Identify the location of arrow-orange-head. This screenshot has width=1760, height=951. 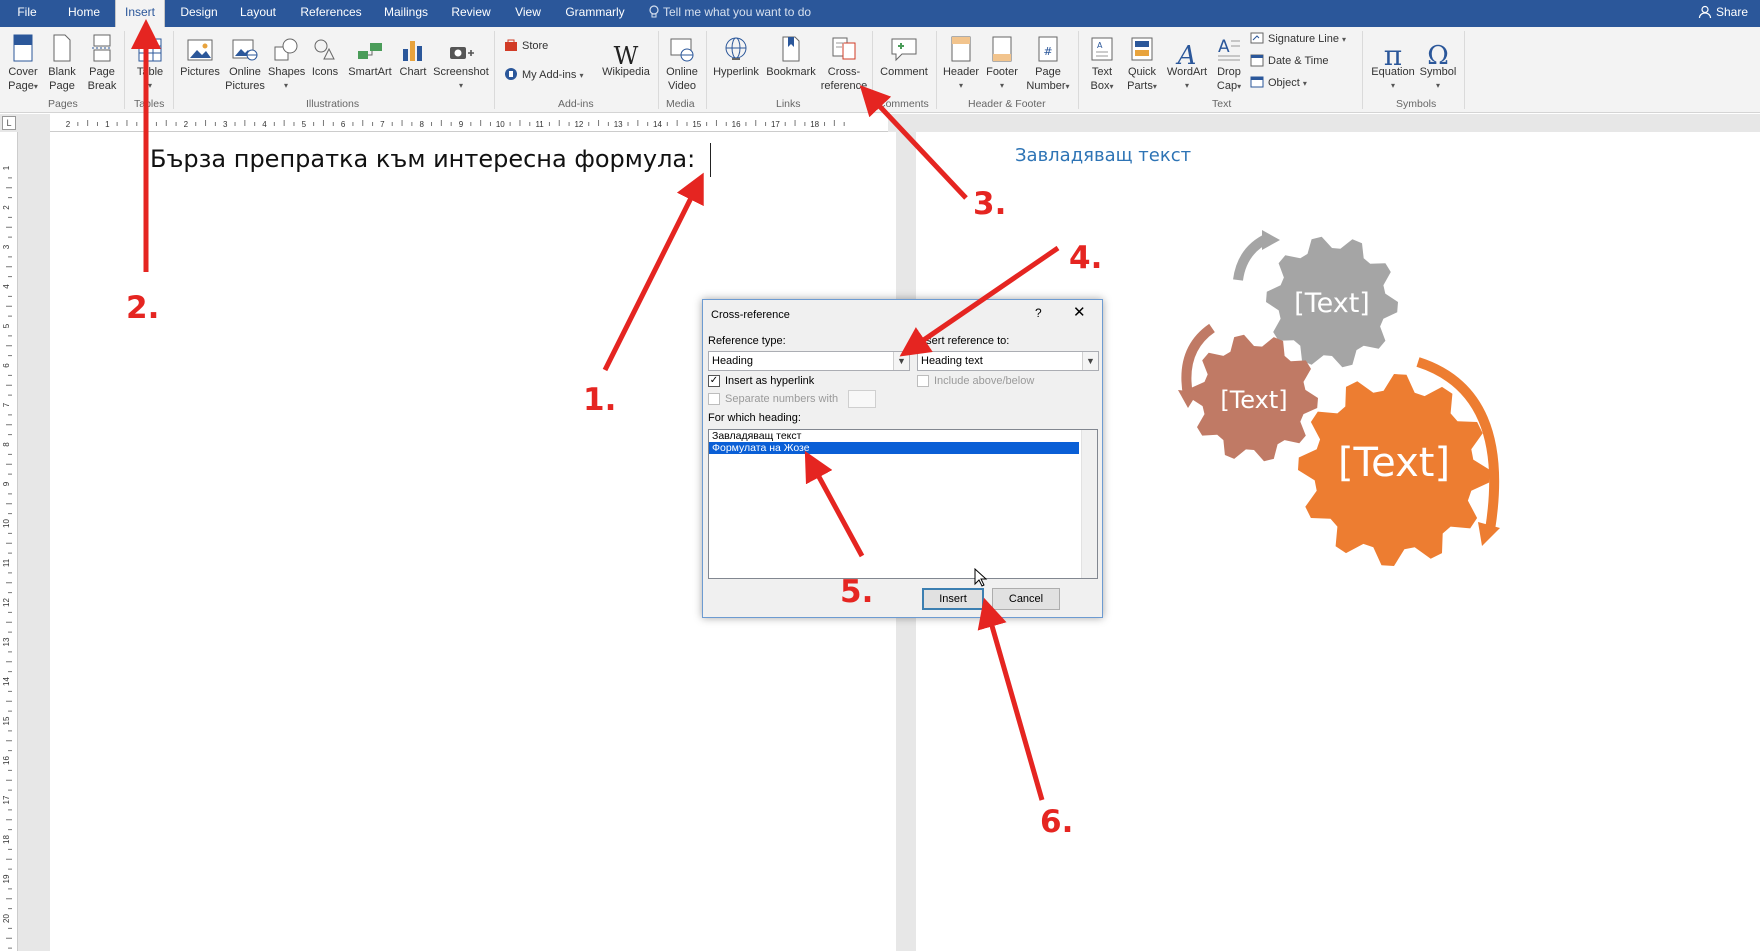
(1489, 534).